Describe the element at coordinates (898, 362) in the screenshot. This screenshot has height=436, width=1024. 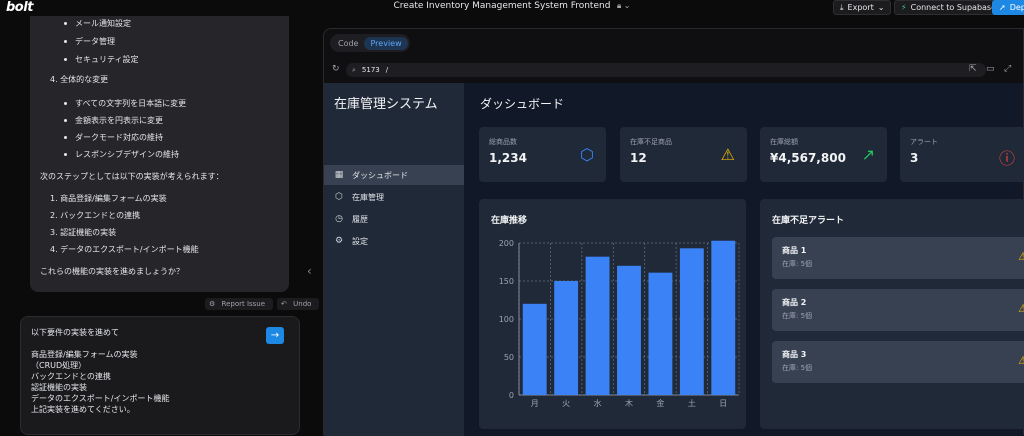
I see `alert-item: 商品 3 在庫: 5個 ⚠` at that location.